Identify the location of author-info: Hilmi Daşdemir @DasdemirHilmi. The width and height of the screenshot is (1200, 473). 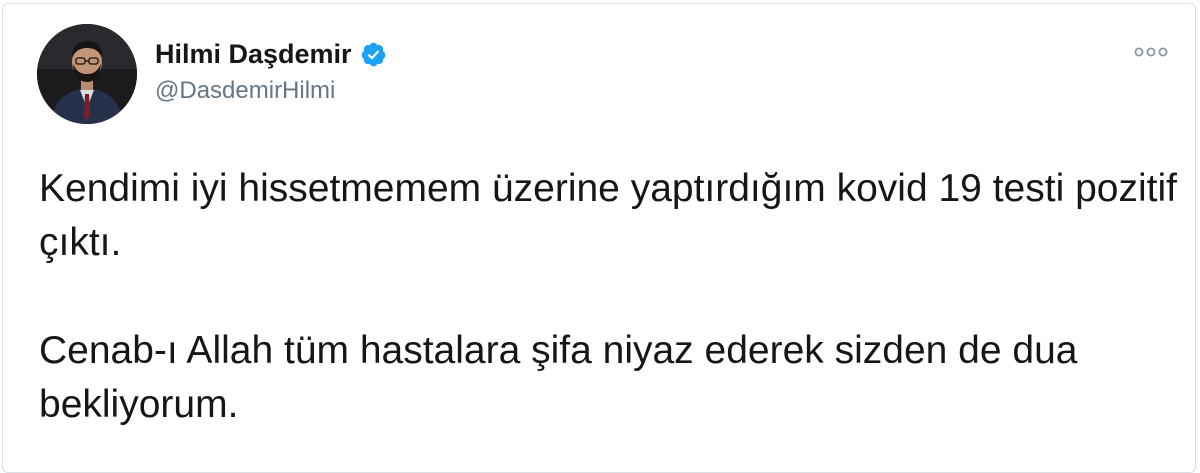
(271, 71).